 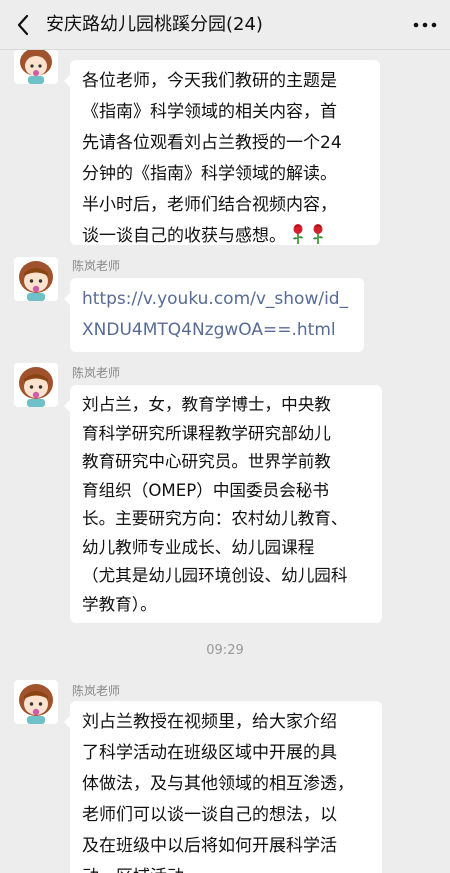 What do you see at coordinates (217, 299) in the screenshot?
I see `link-text: https://v.youku.com/v_show/id_` at bounding box center [217, 299].